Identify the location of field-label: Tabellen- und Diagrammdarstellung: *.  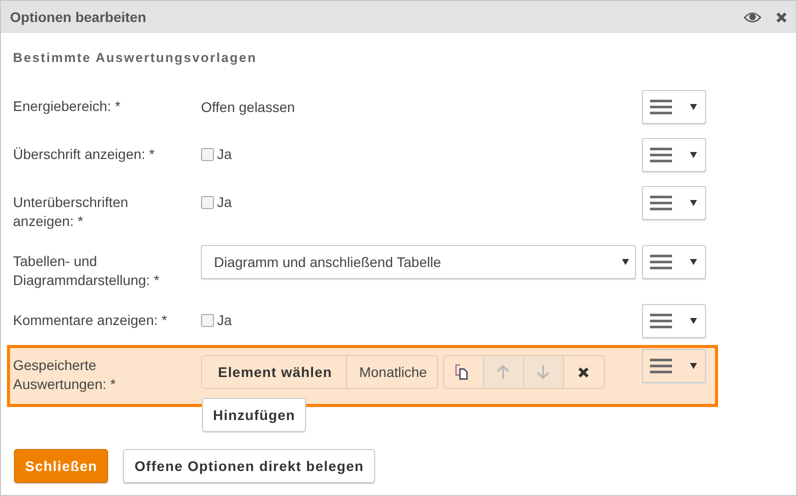
(86, 271).